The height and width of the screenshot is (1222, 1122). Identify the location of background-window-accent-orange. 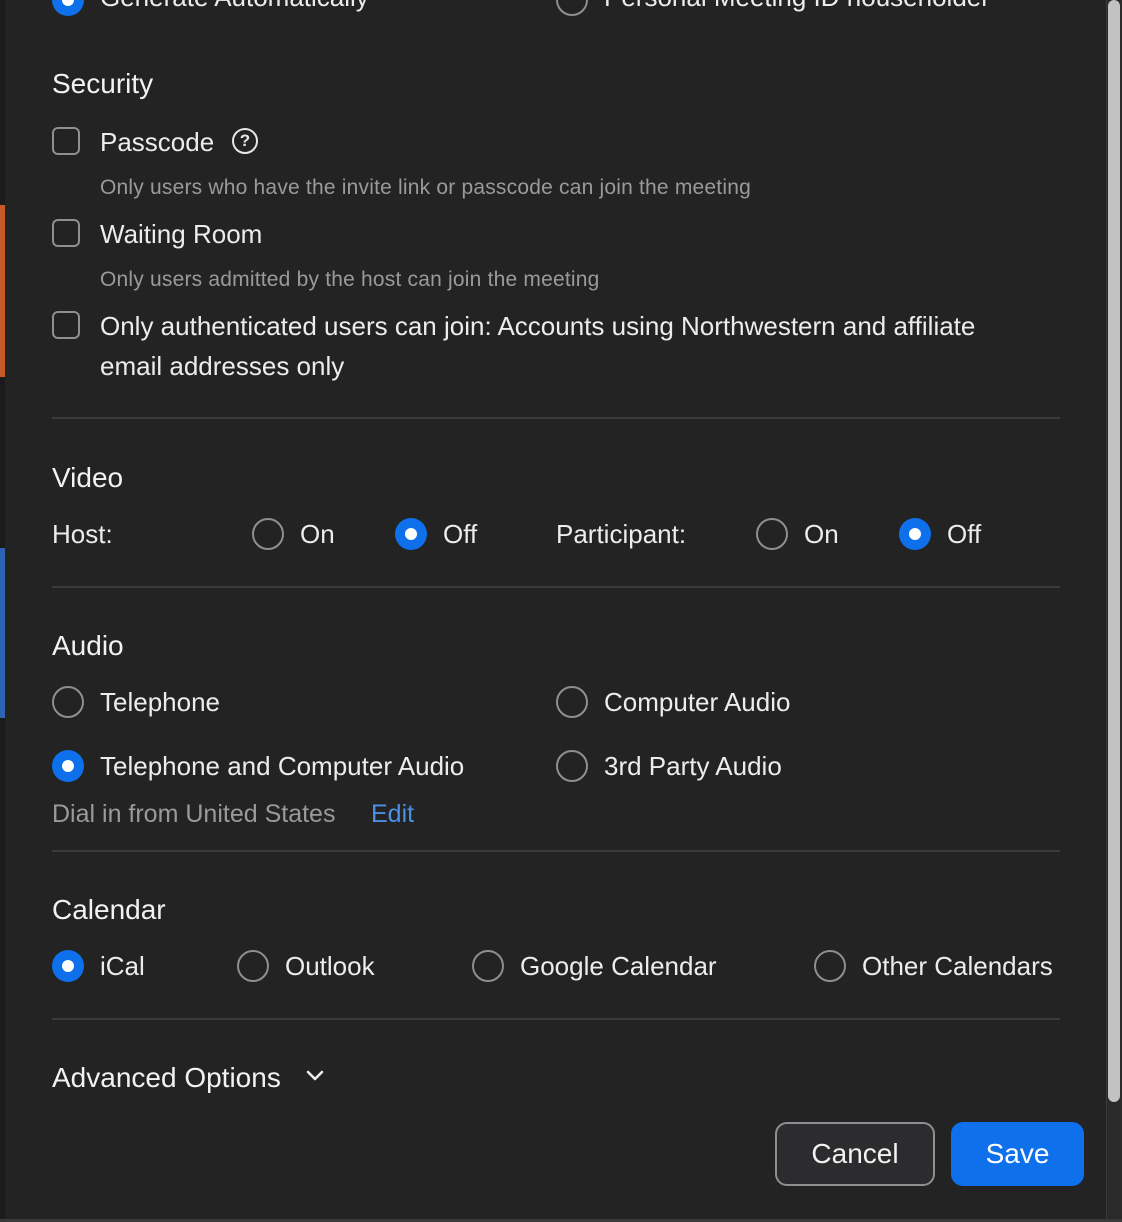
(2, 291).